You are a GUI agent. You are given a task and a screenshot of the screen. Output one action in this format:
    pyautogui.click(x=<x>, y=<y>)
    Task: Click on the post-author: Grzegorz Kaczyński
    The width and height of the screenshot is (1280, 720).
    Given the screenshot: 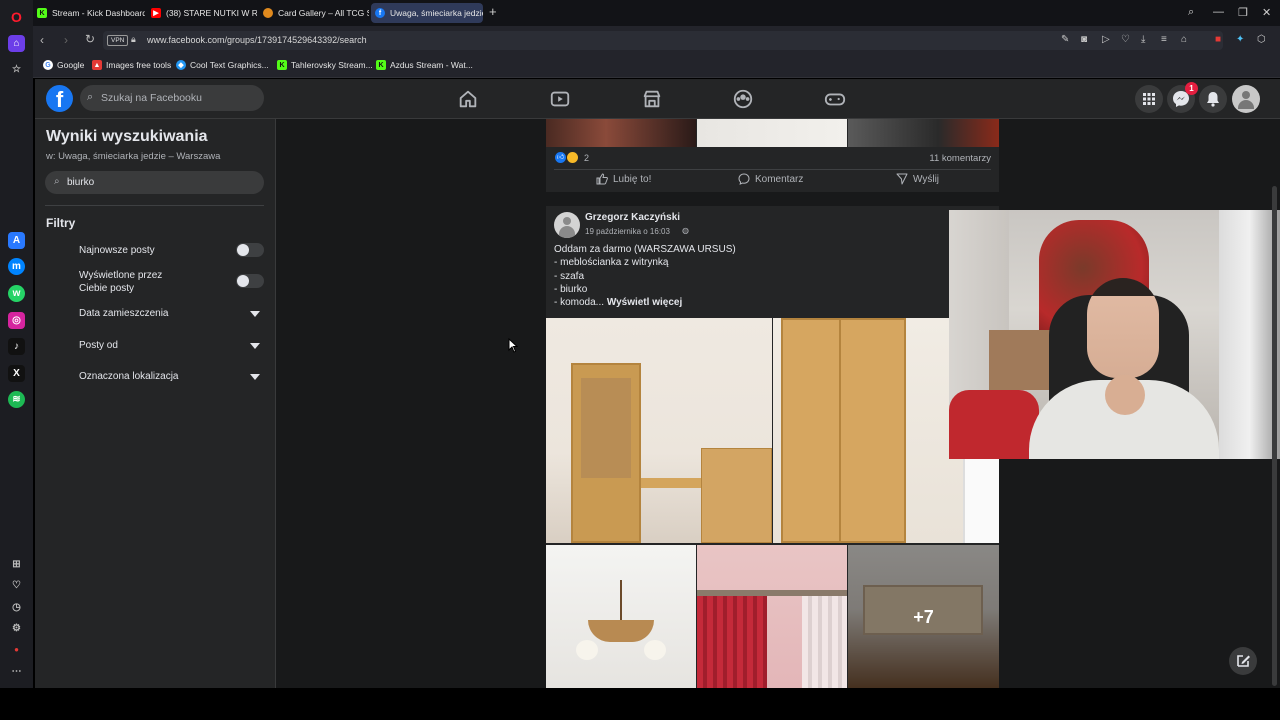 What is the action you would take?
    pyautogui.click(x=632, y=217)
    